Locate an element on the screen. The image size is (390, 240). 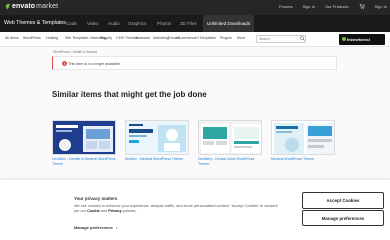
nav-video: Video is located at coordinates (93, 23).